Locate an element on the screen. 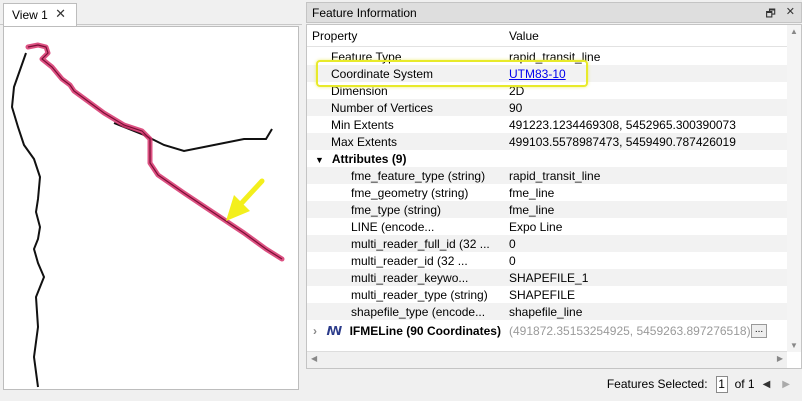 The width and height of the screenshot is (802, 401). table-row: multi_reader_full_id (32 ... 0 is located at coordinates (547, 243).